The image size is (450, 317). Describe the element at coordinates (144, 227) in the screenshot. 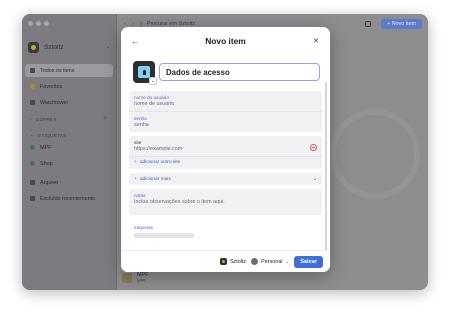

I see `tags-label: etiquetas` at that location.